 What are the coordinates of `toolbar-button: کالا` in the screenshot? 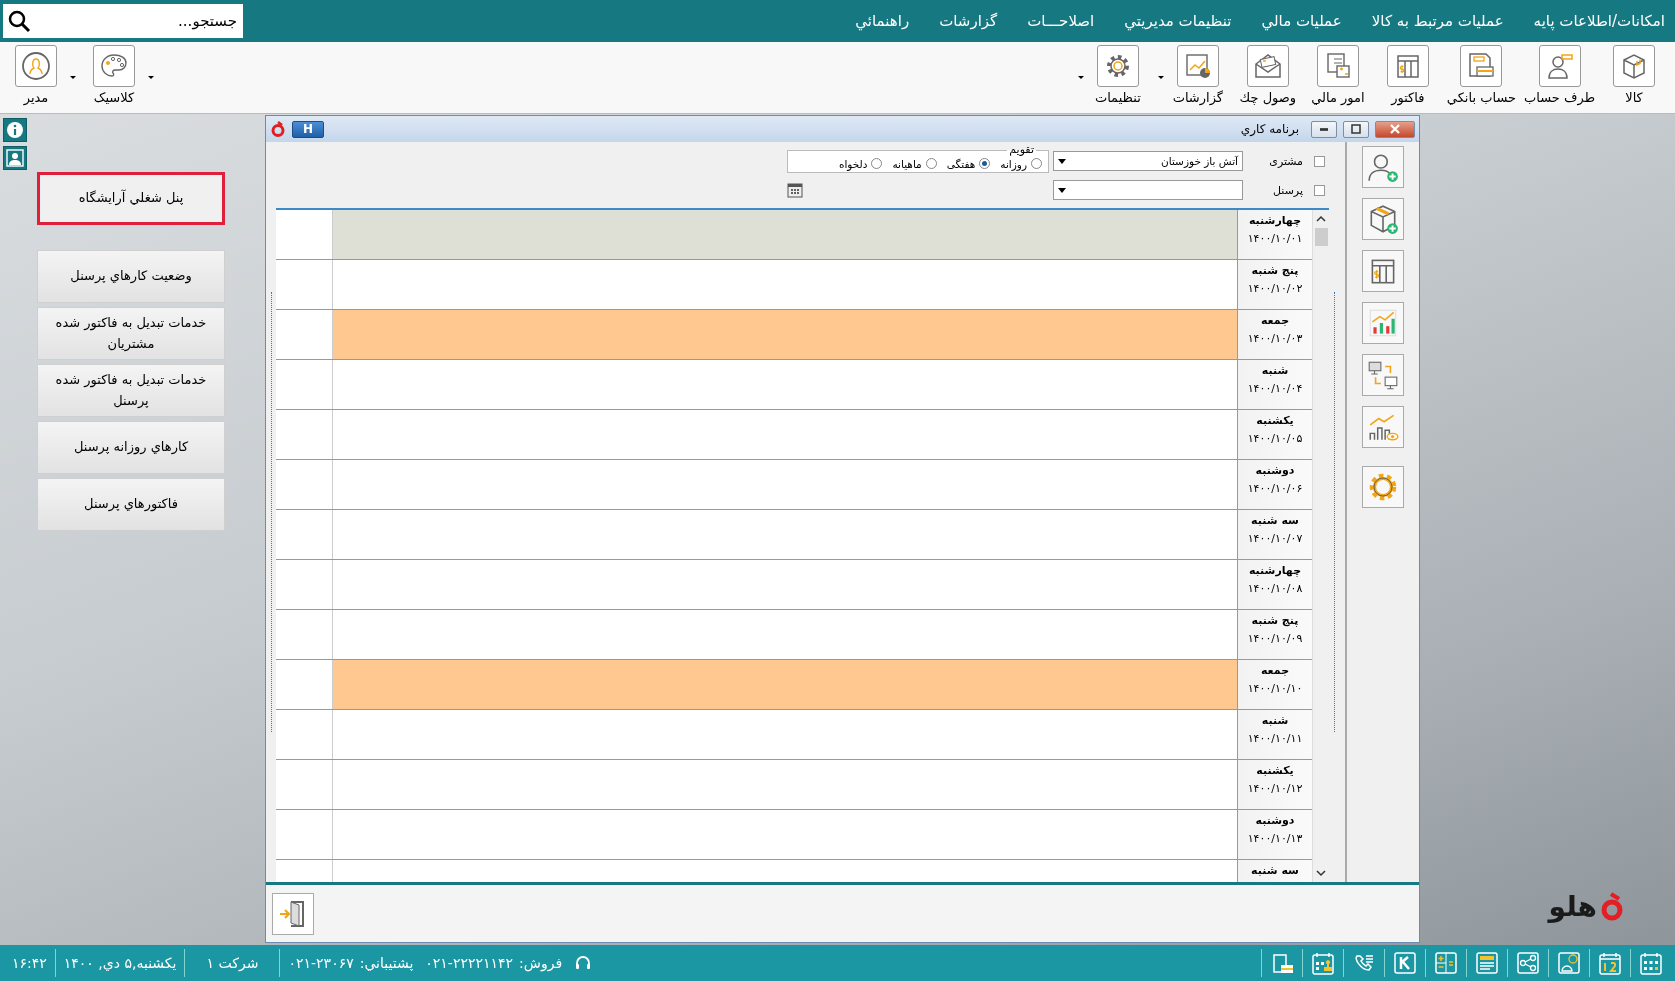 It's located at (1634, 75).